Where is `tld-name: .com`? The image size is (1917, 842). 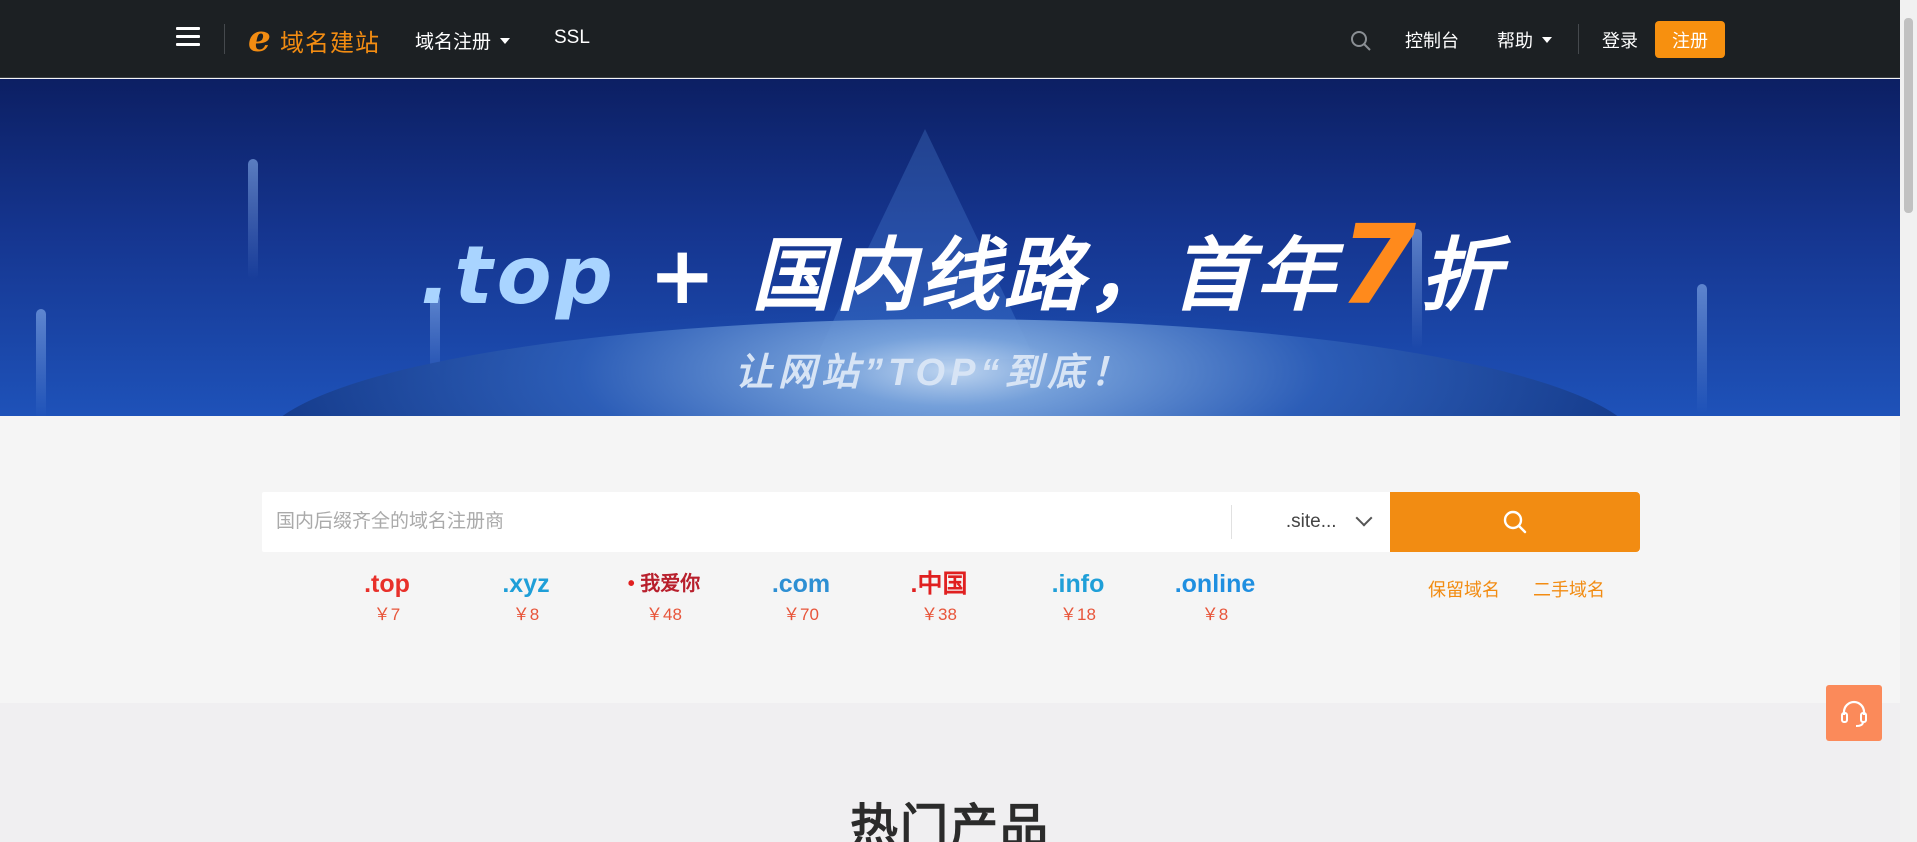
tld-name: .com is located at coordinates (801, 584).